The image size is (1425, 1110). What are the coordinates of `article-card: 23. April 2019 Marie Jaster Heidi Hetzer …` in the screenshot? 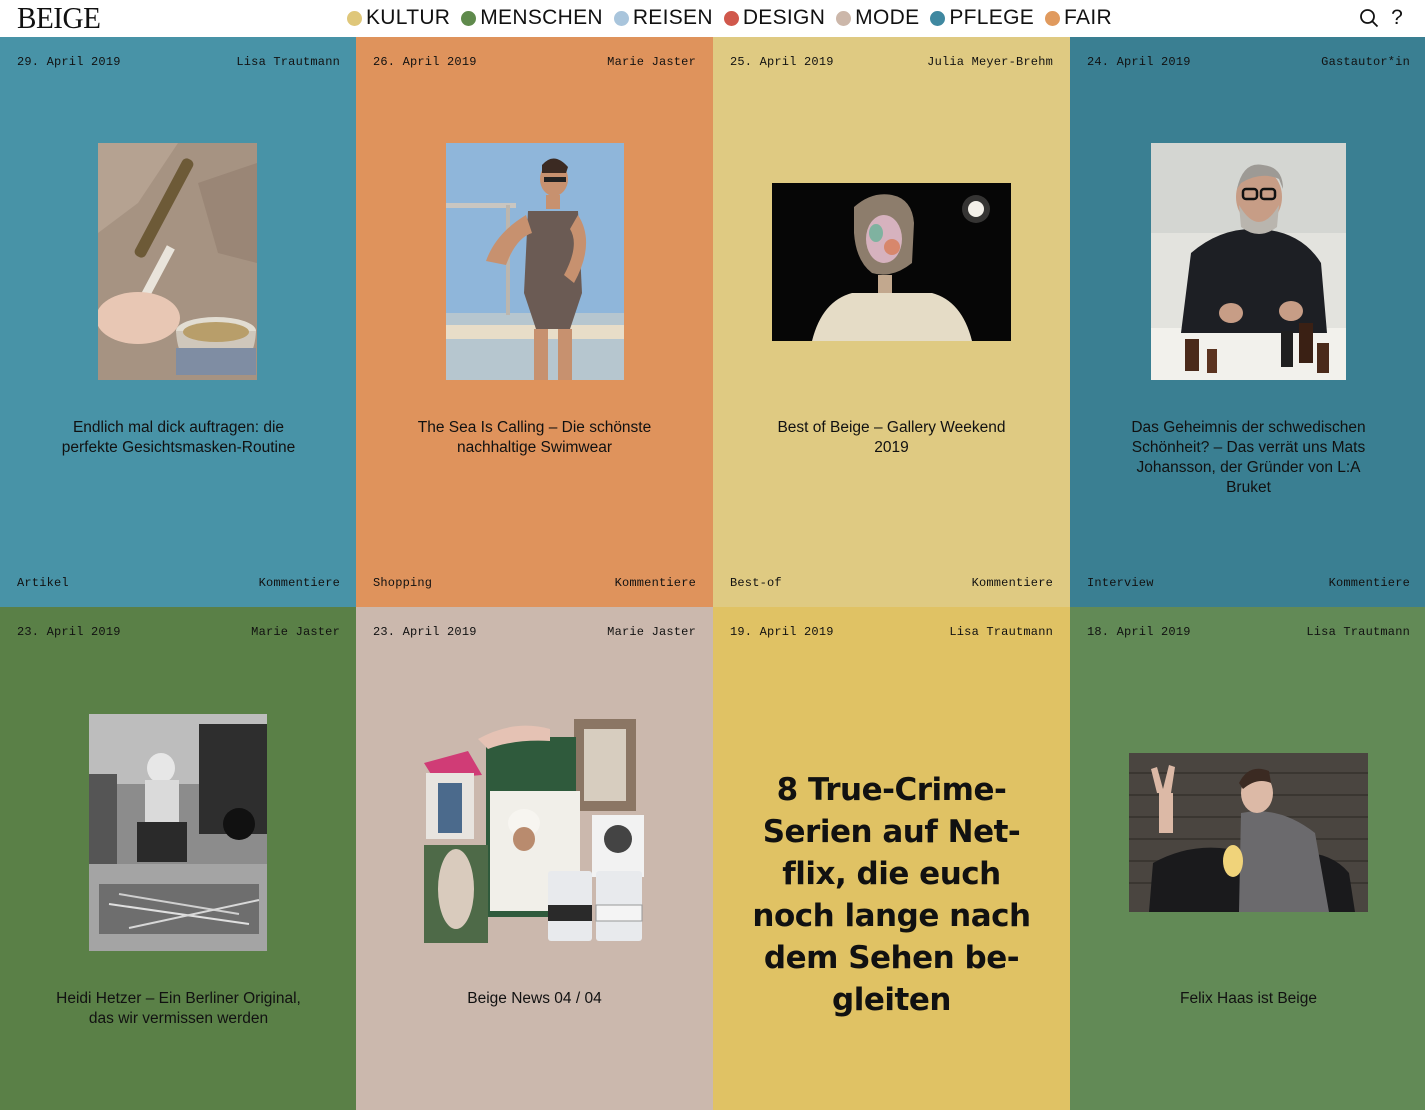 It's located at (178, 858).